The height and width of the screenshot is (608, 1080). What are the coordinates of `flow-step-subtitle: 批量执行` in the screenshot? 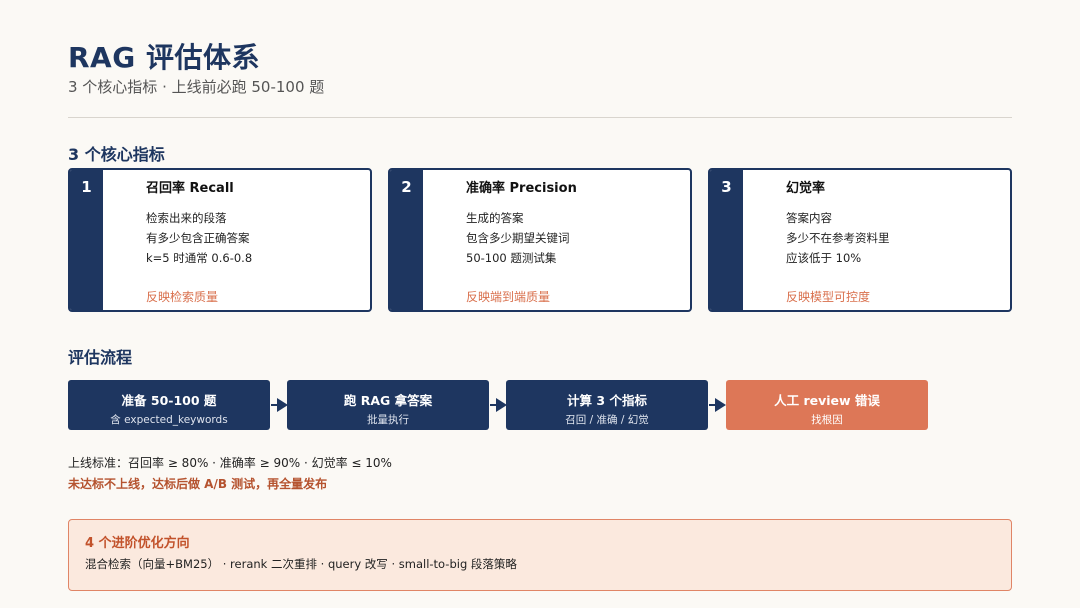 It's located at (388, 420).